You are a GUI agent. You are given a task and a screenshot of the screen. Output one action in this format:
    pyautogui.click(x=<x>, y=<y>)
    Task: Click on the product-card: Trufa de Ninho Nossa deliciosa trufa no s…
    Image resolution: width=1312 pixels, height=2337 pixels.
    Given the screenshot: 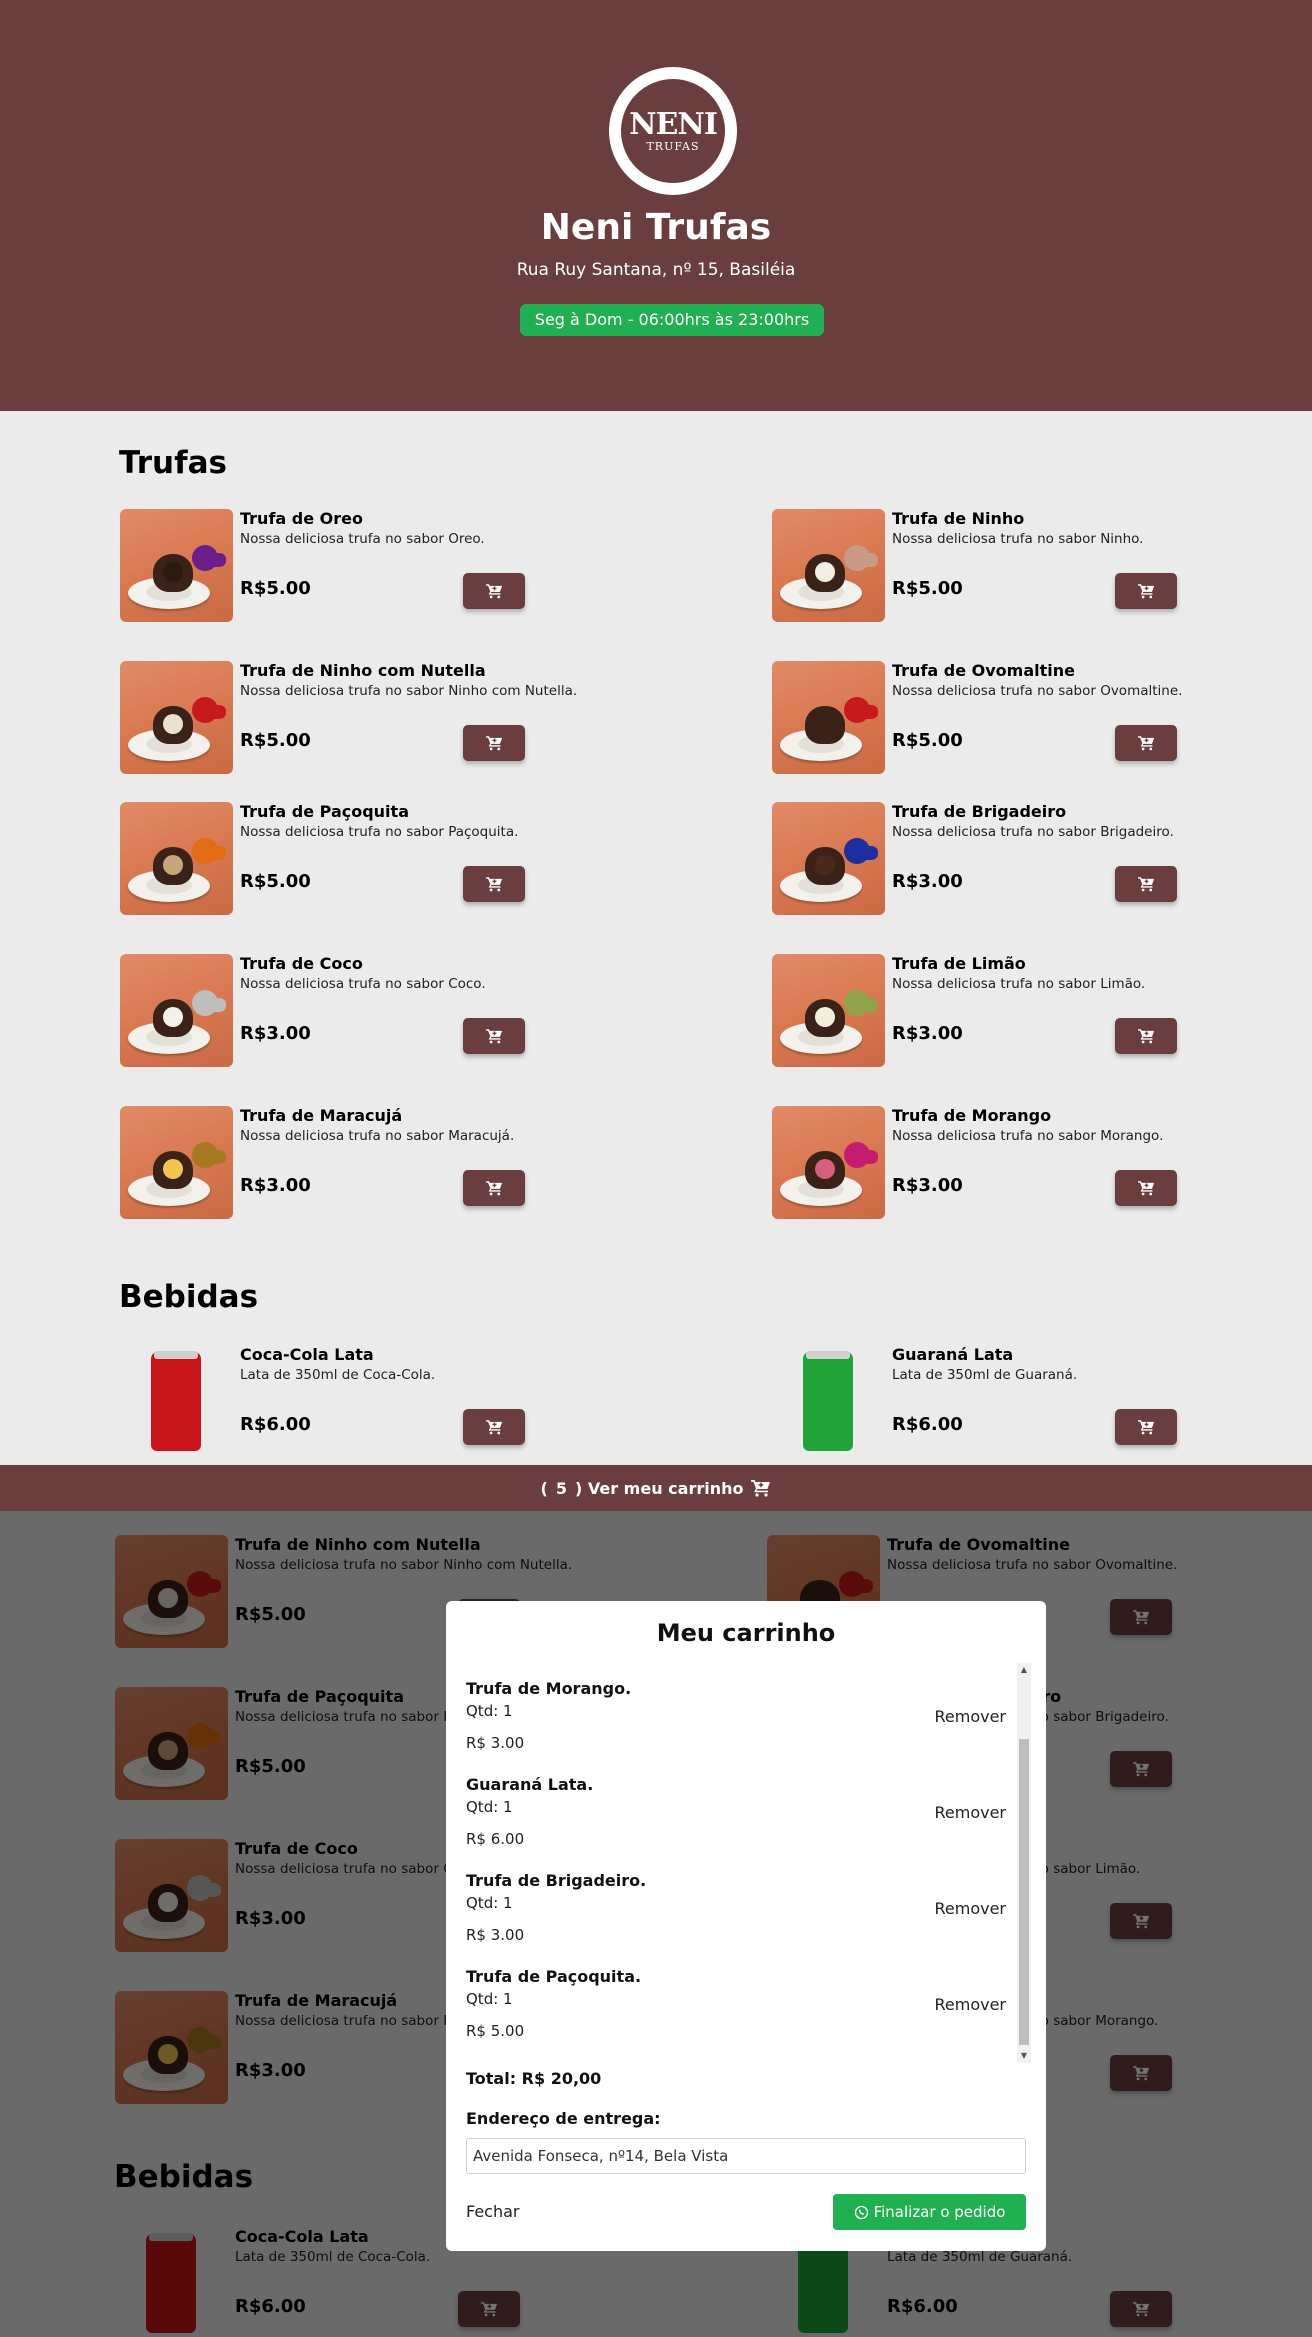 What is the action you would take?
    pyautogui.click(x=982, y=566)
    